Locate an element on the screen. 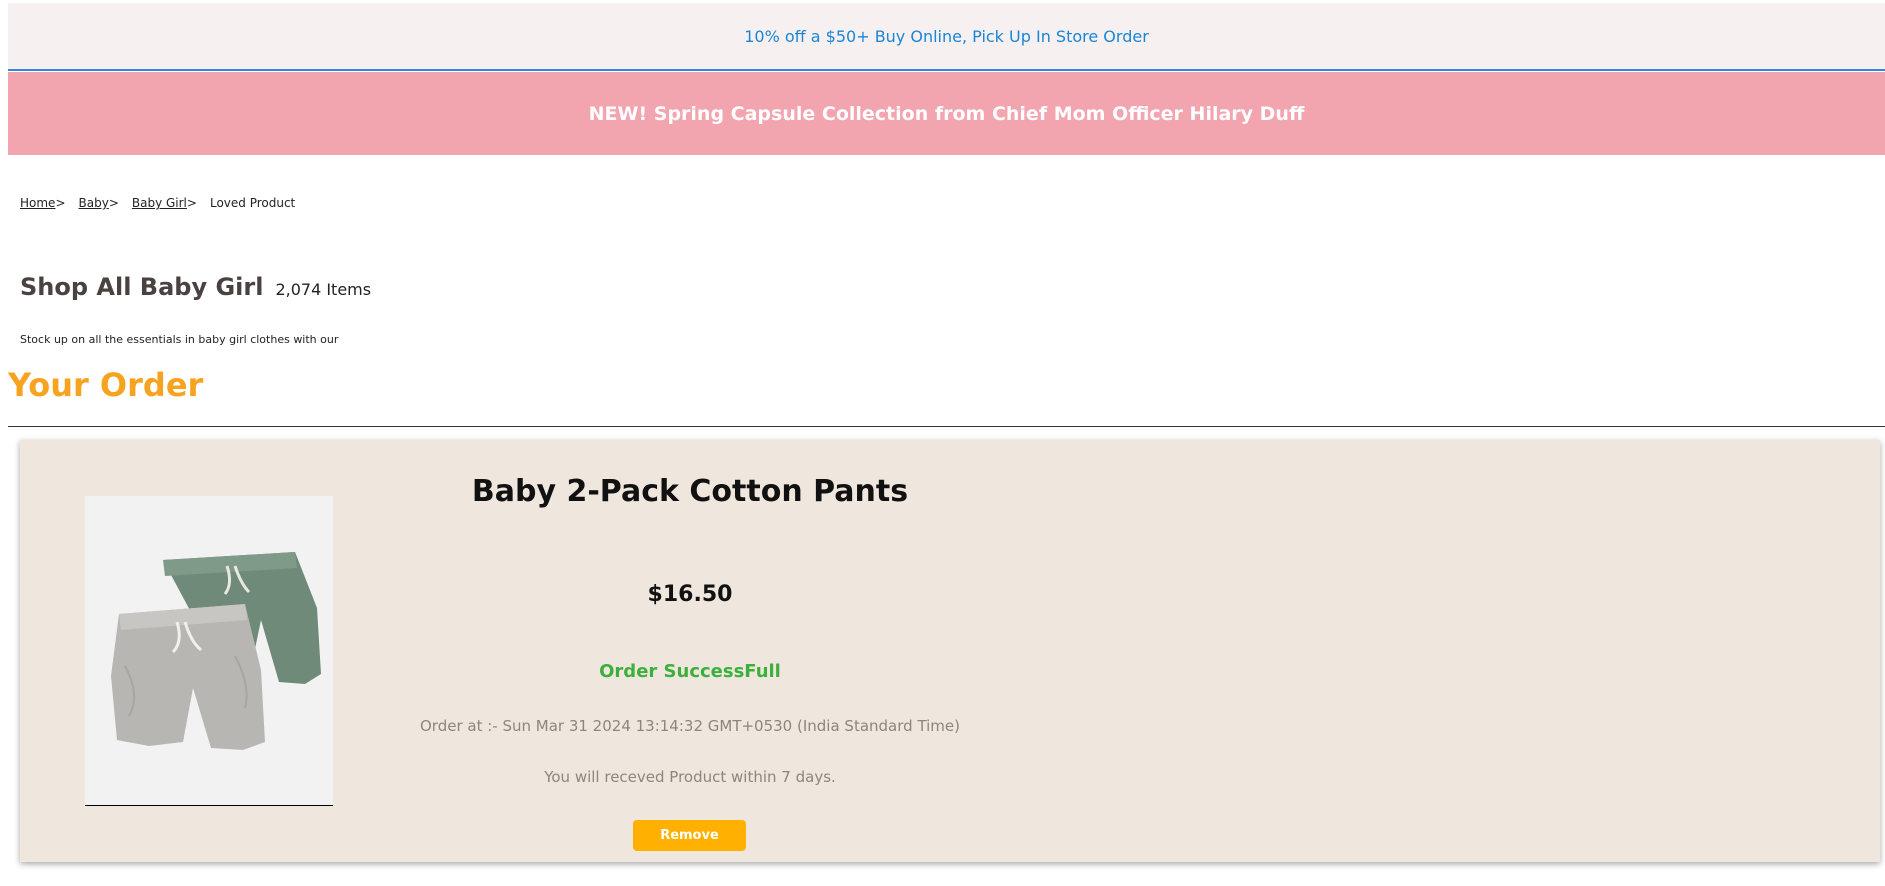  delivery-note: You will receved Product within 7 days. is located at coordinates (690, 777).